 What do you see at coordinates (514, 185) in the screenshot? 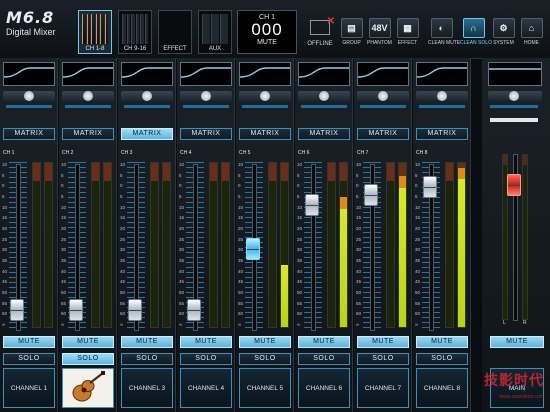
I see `main-fader` at bounding box center [514, 185].